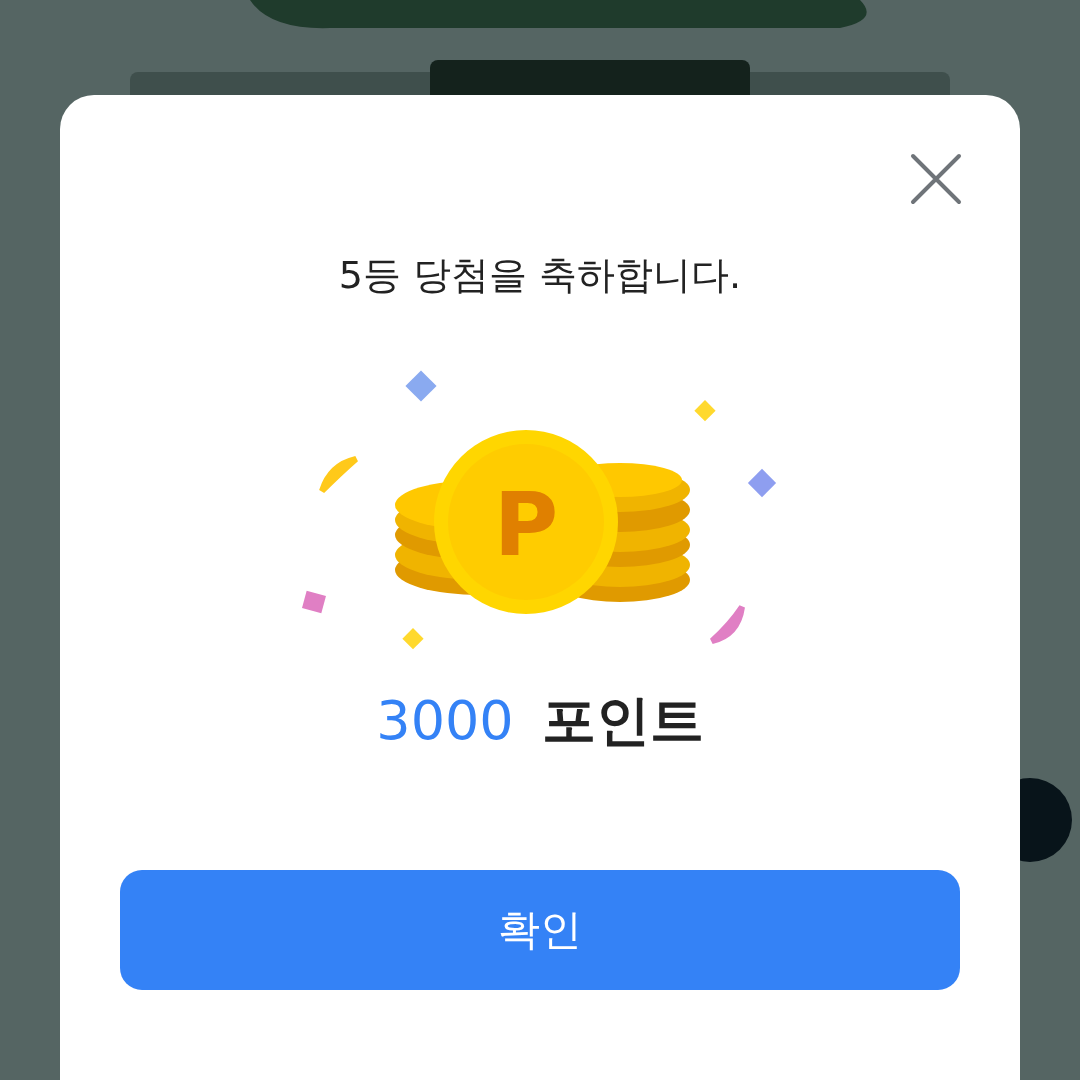 The width and height of the screenshot is (1080, 1080). I want to click on dialog-title: 5등 당첨을 축하합니다., so click(540, 276).